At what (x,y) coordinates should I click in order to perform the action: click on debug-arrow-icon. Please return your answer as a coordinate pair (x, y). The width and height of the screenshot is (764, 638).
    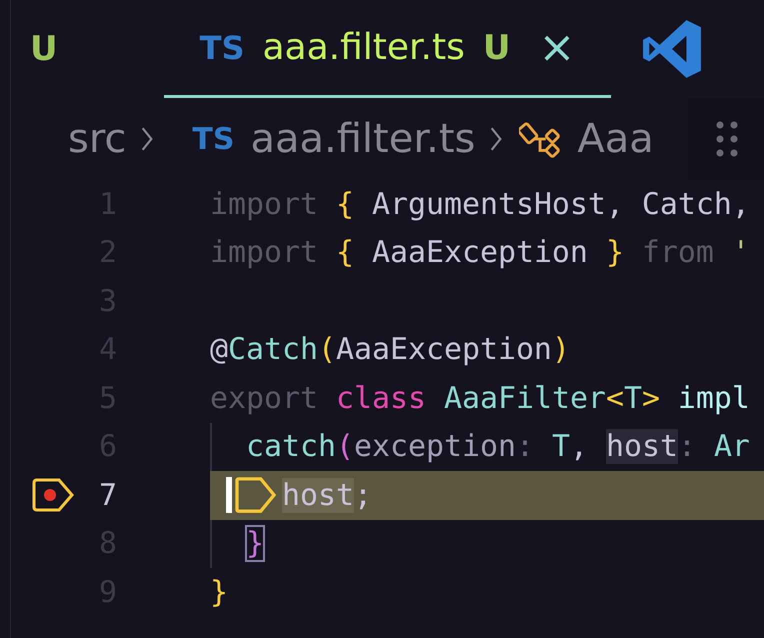
    Looking at the image, I should click on (256, 495).